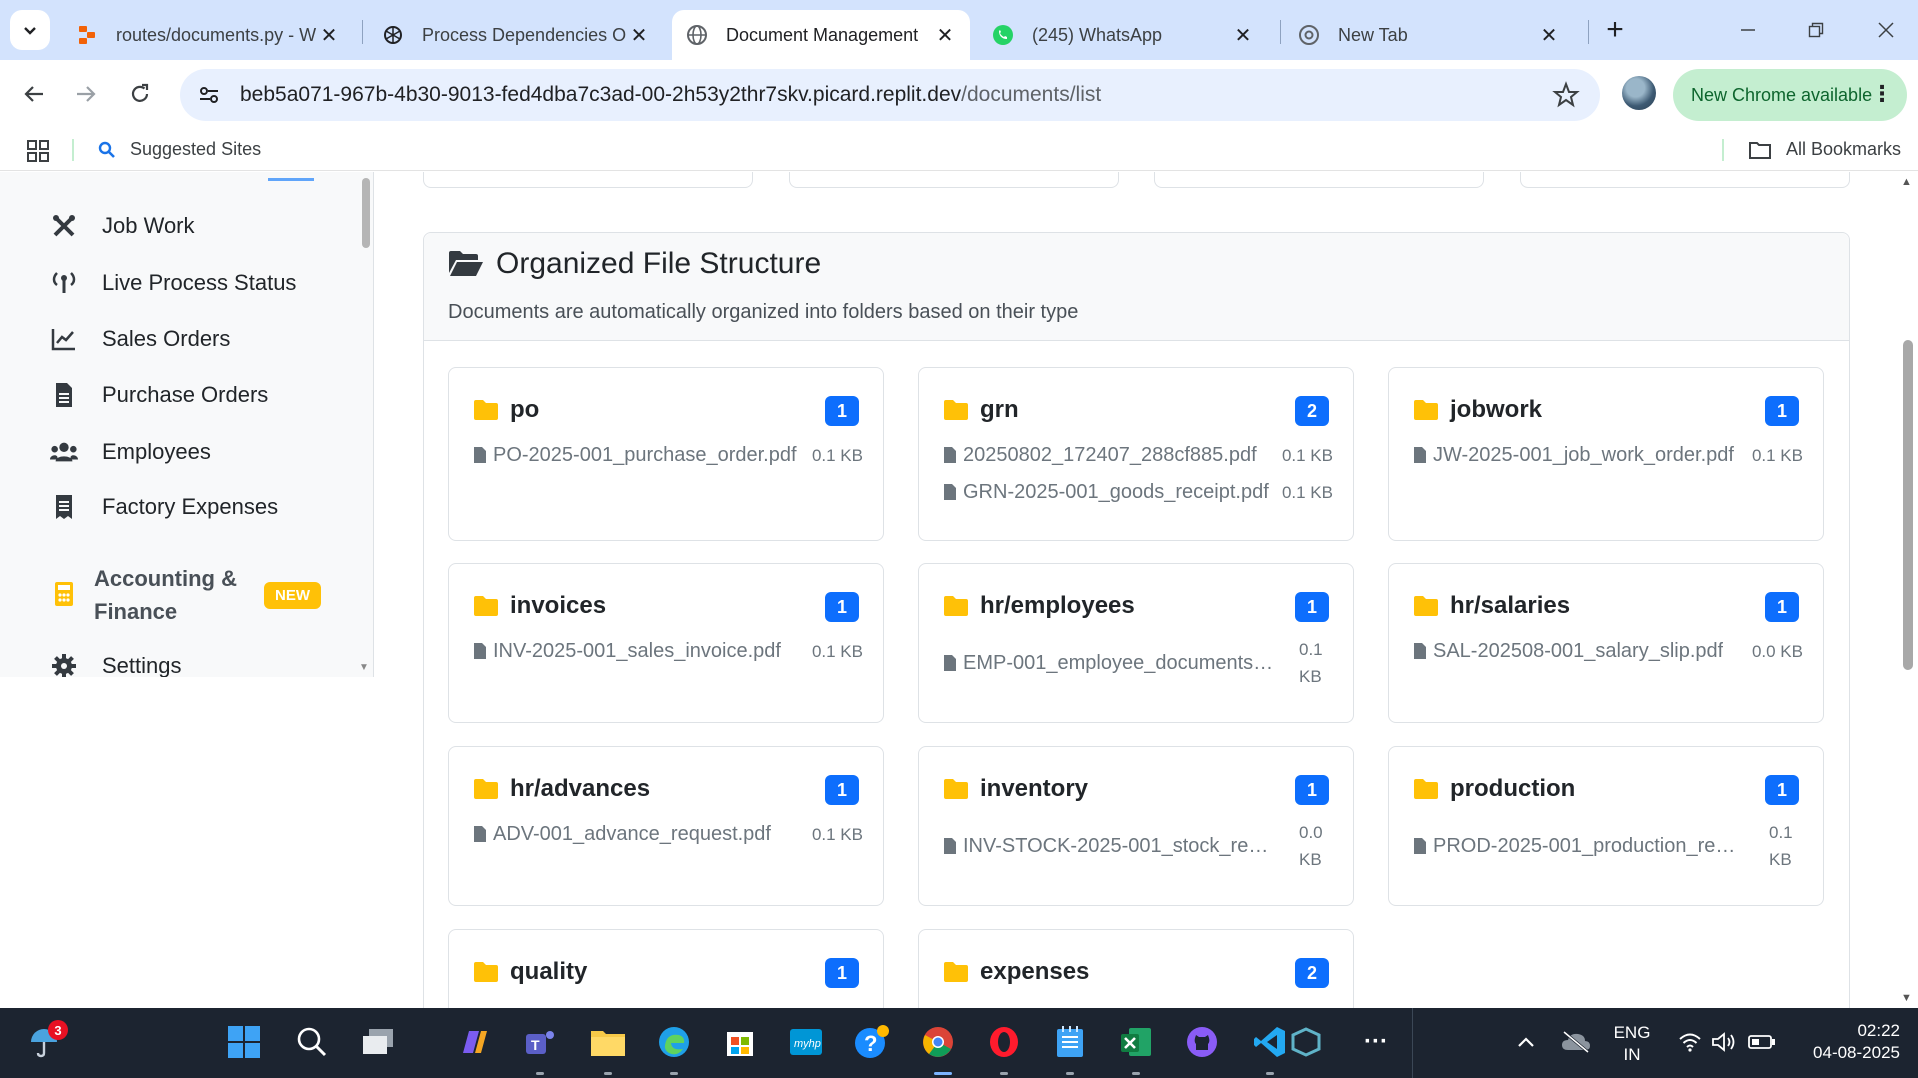 The width and height of the screenshot is (1918, 1078). What do you see at coordinates (140, 94) in the screenshot?
I see `reload-button` at bounding box center [140, 94].